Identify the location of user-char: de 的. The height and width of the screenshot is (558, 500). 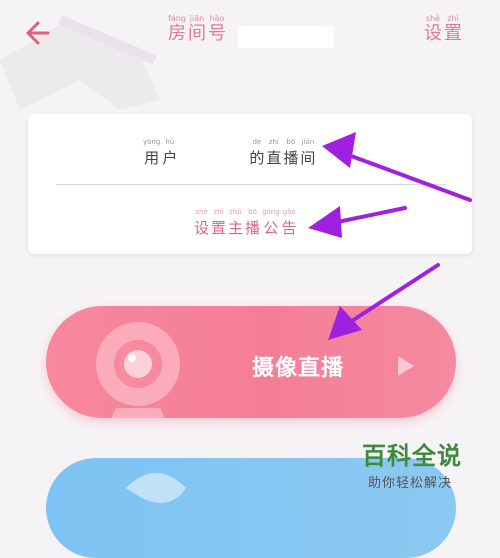
(257, 152).